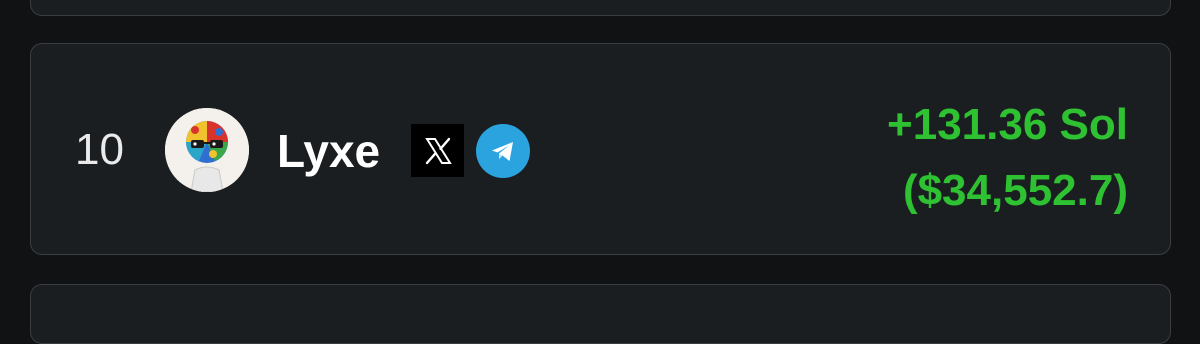 The height and width of the screenshot is (344, 1200). I want to click on pnl-display: +131.36 Sol ($34,552.7), so click(1007, 158).